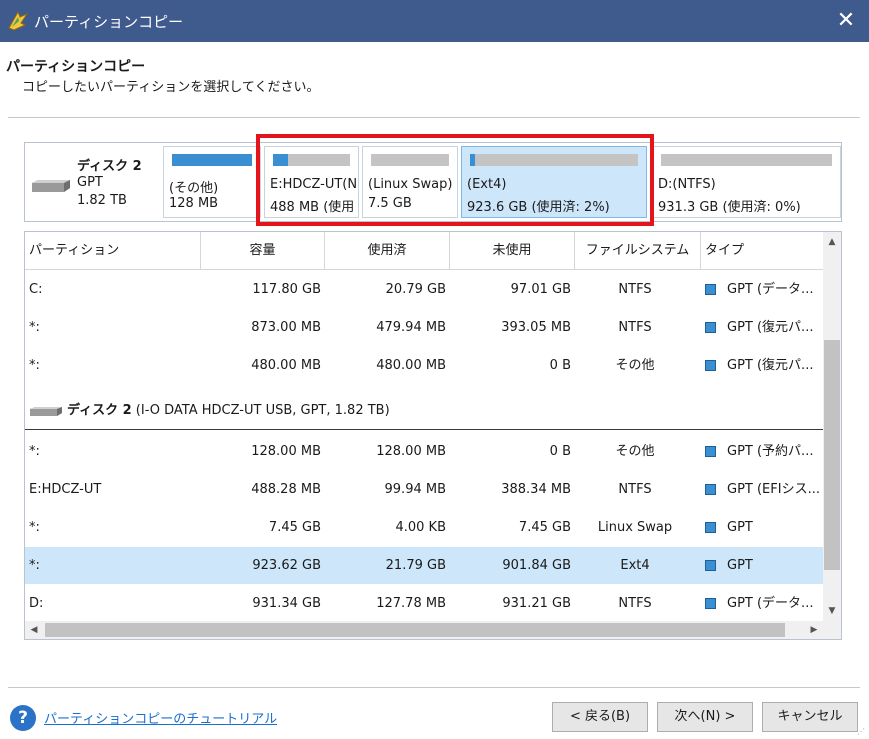  I want to click on partition-block: D:(NTFS) 931.3 GB (使用済: 0%), so click(746, 182).